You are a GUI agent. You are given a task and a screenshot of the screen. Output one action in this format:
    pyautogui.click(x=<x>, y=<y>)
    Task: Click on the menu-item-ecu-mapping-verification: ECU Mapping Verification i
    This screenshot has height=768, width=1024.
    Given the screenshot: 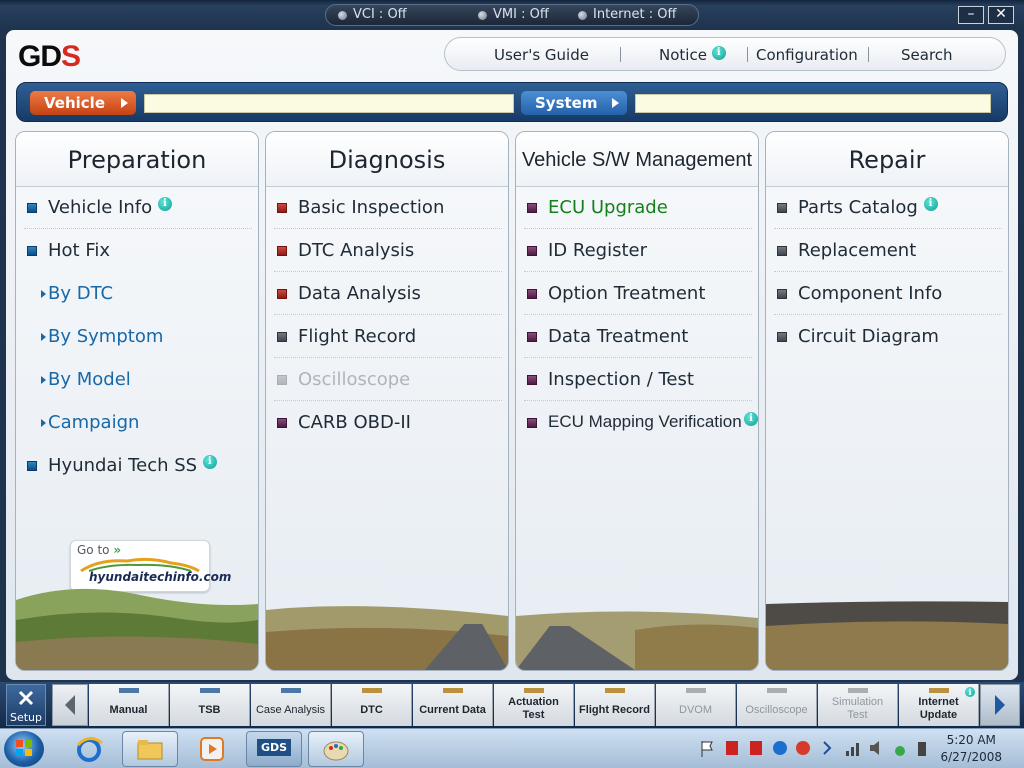 What is the action you would take?
    pyautogui.click(x=641, y=423)
    